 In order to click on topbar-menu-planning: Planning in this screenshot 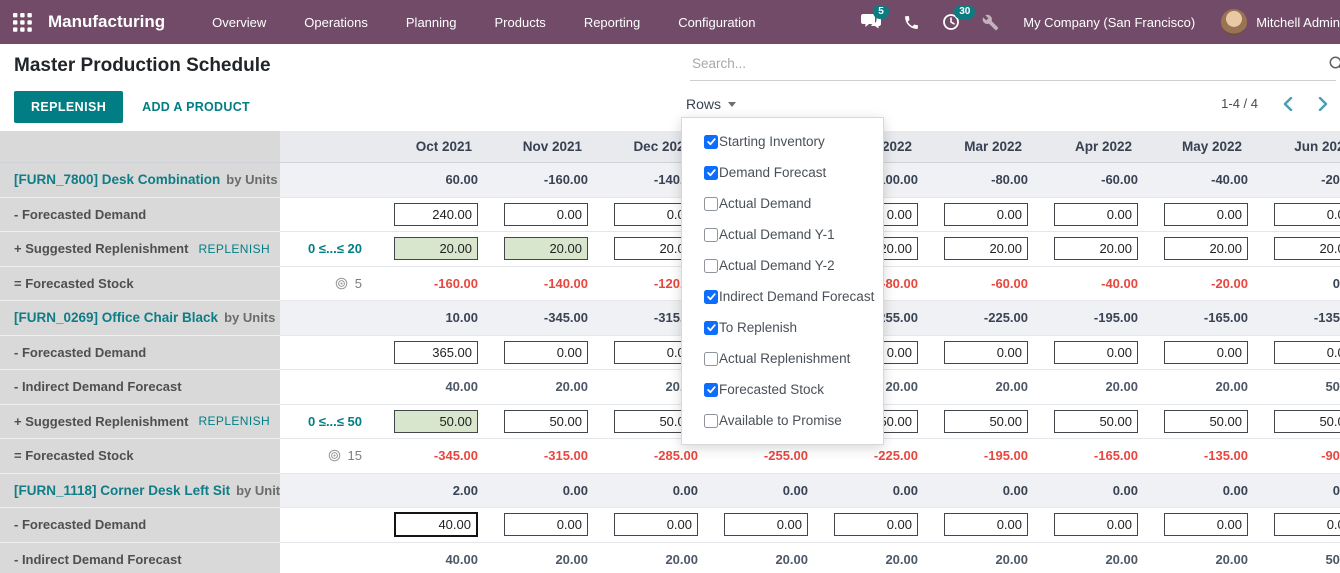, I will do `click(431, 22)`.